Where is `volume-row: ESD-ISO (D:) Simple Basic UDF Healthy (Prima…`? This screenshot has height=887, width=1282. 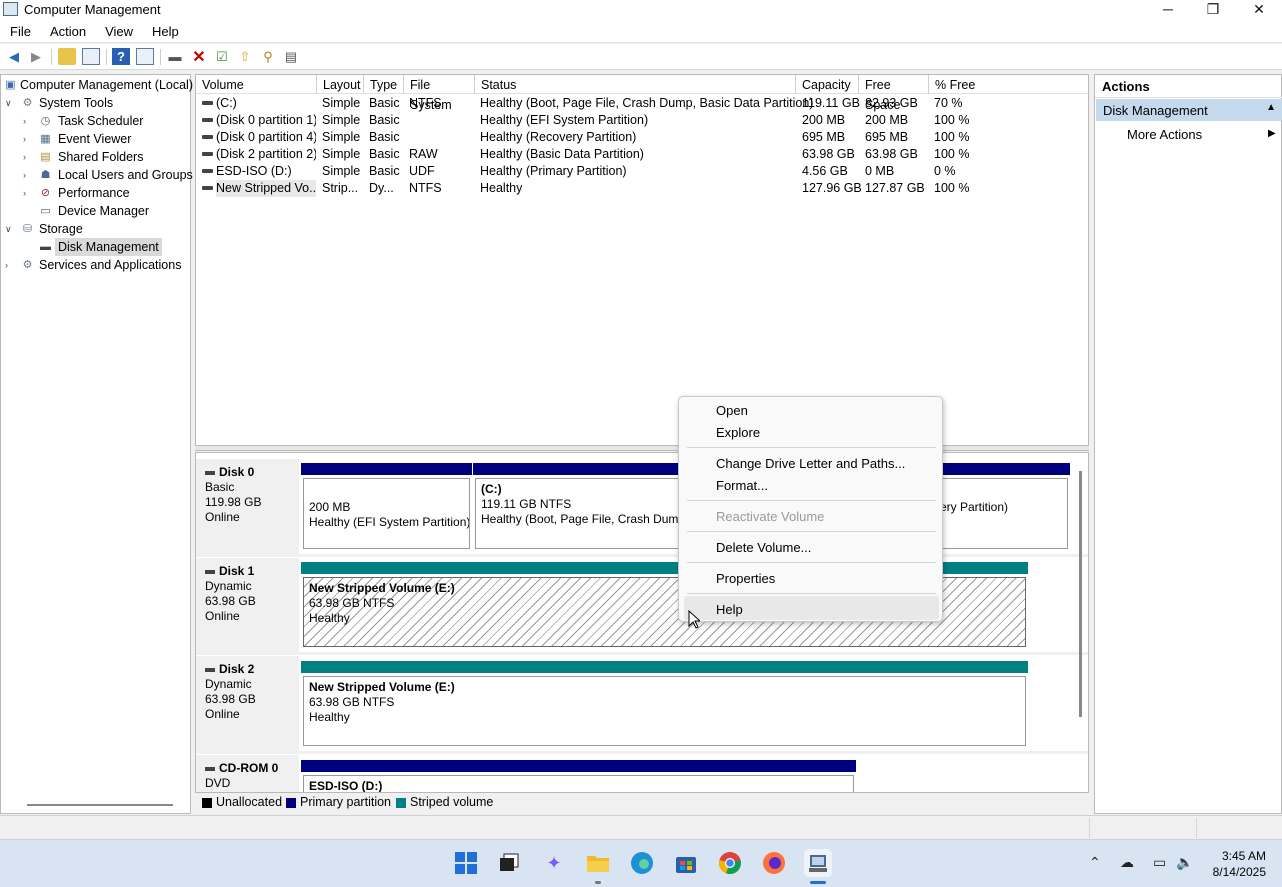
volume-row: ESD-ISO (D:) Simple Basic UDF Healthy (Prima… is located at coordinates (642, 171).